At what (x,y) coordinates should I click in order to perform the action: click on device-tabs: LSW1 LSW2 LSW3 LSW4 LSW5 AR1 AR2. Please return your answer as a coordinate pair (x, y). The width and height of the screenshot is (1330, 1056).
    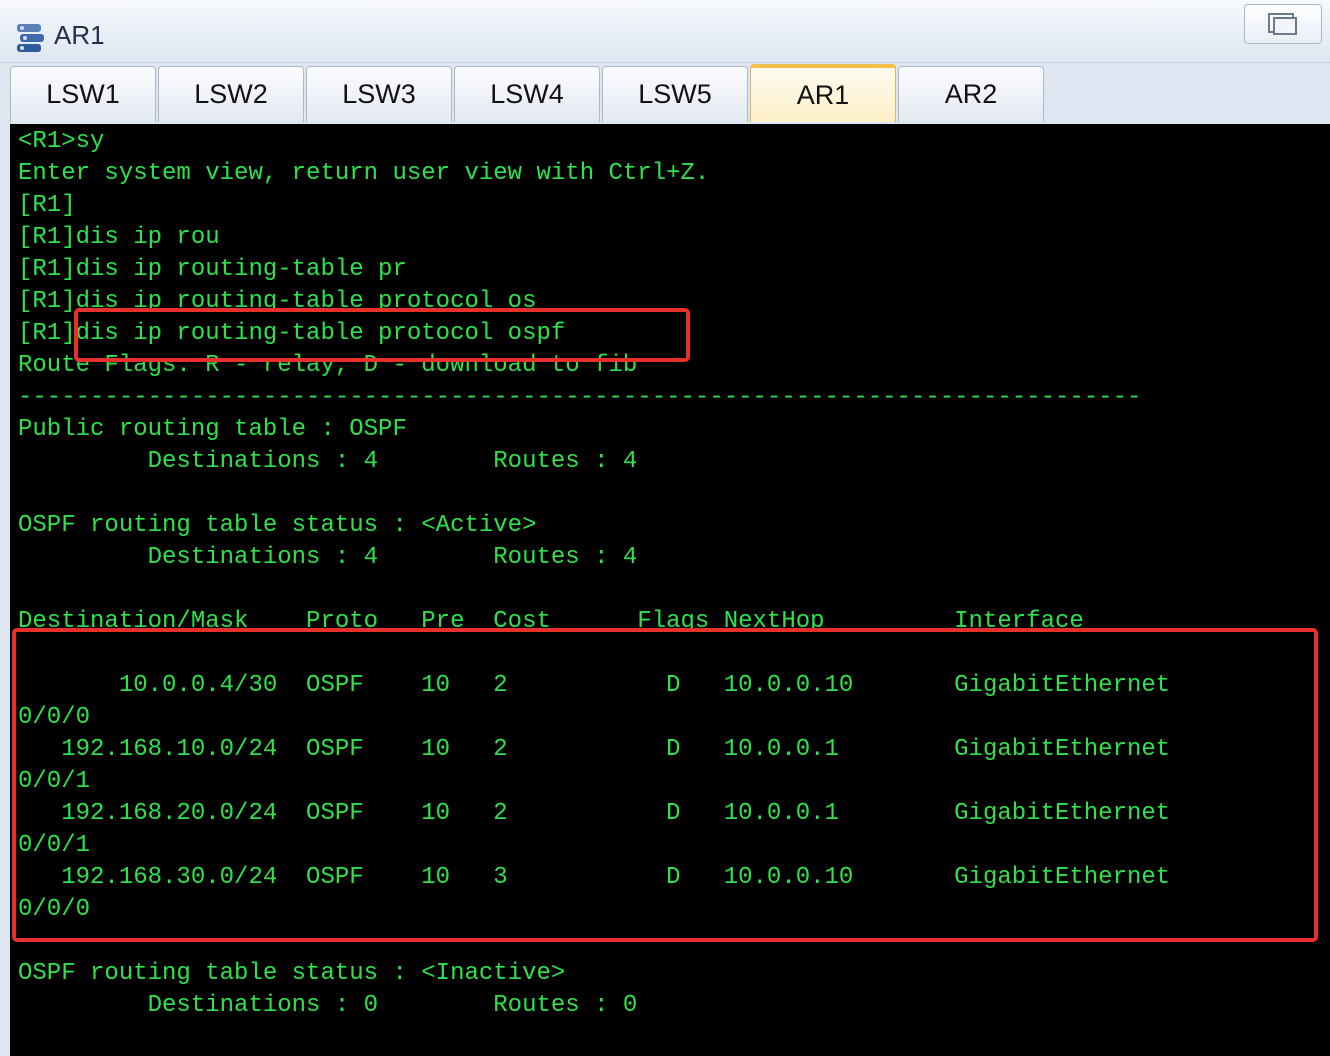
    Looking at the image, I should click on (665, 92).